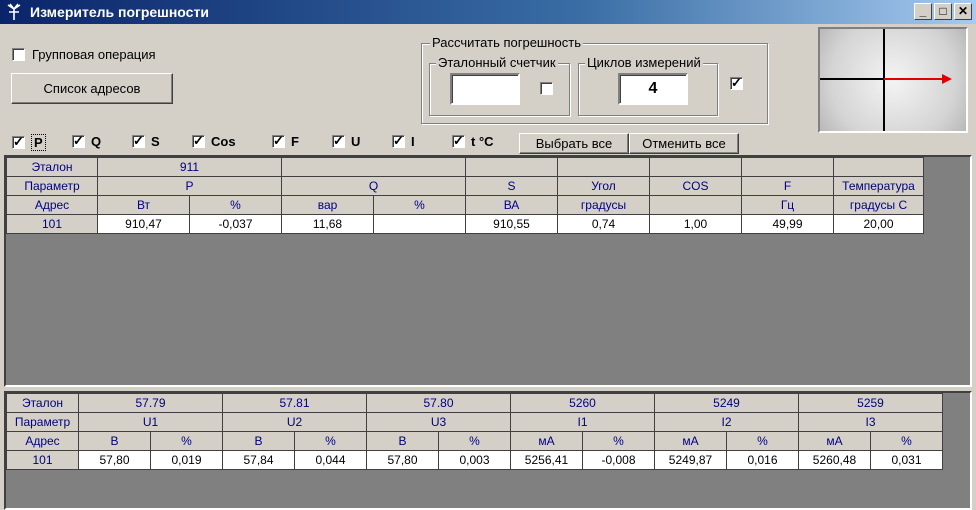 This screenshot has width=976, height=510. What do you see at coordinates (86, 141) in the screenshot?
I see `param-q-option: Q` at bounding box center [86, 141].